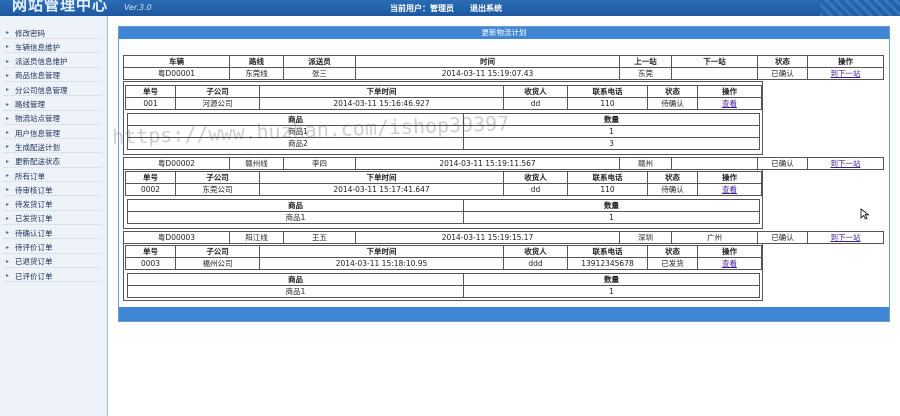  Describe the element at coordinates (504, 33) in the screenshot. I see `panel-title: 更新物流计划` at that location.